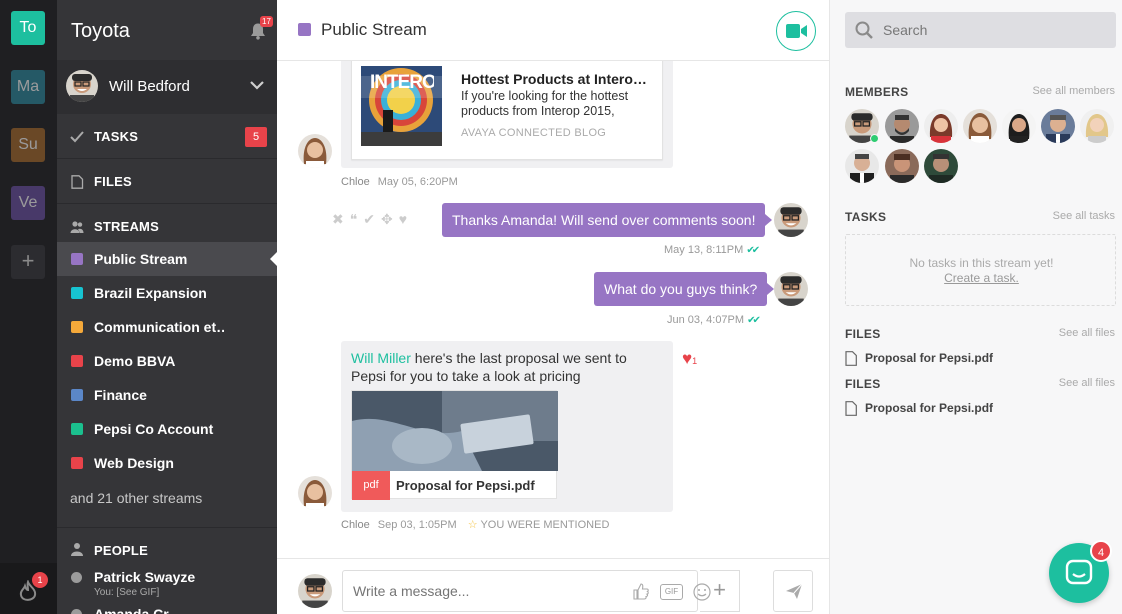 Image resolution: width=1122 pixels, height=614 pixels. I want to click on file-attachment: pdf Proposal for Pepsi.pdf, so click(454, 445).